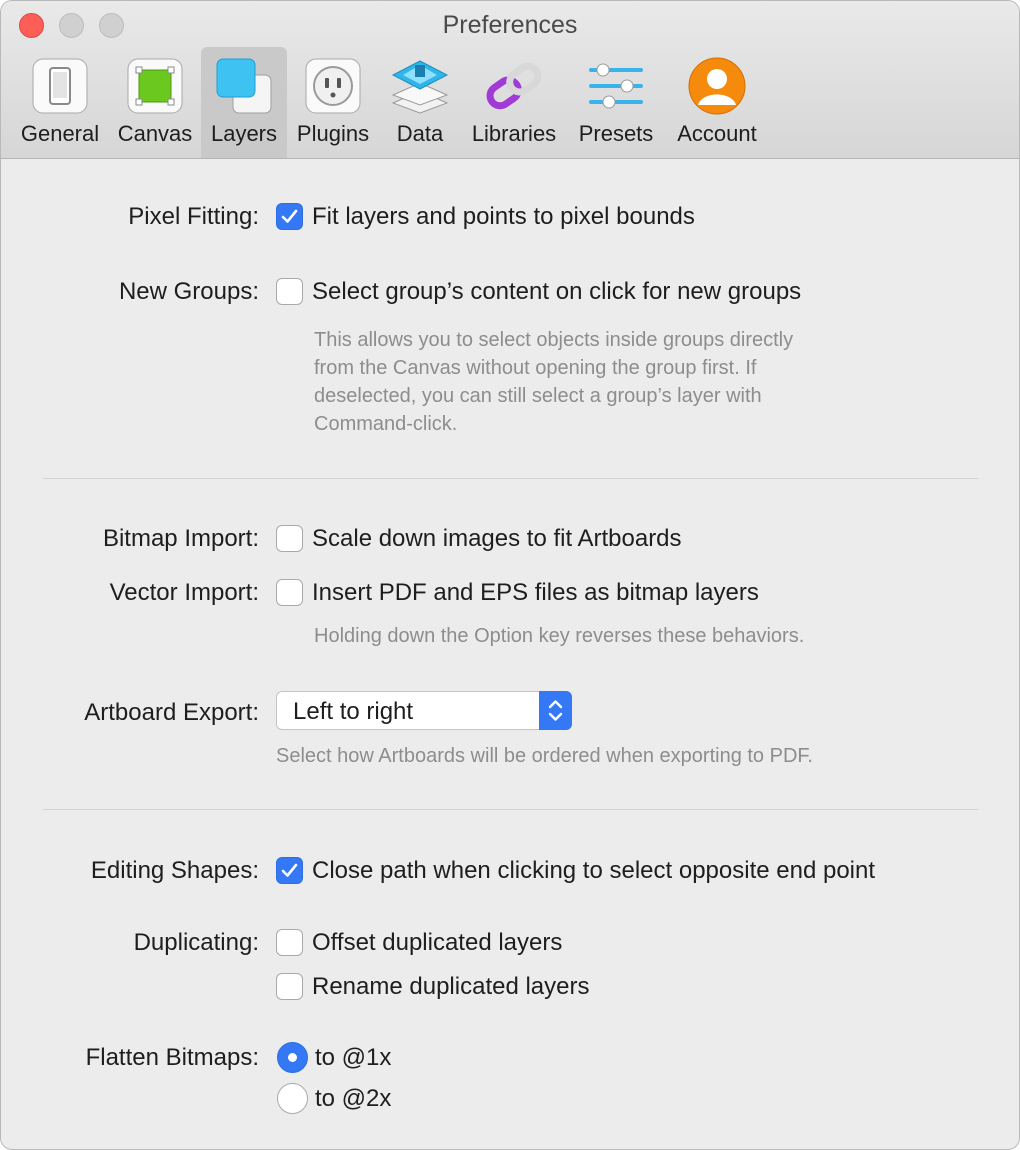 Image resolution: width=1020 pixels, height=1150 pixels. Describe the element at coordinates (420, 87) in the screenshot. I see `data-stack-icon` at that location.